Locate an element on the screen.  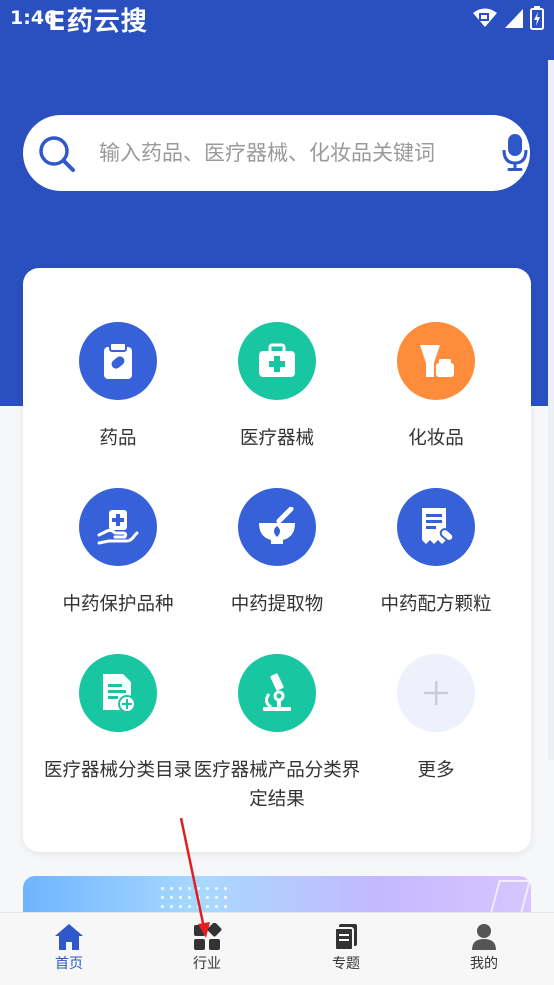
signal-icon is located at coordinates (514, 18).